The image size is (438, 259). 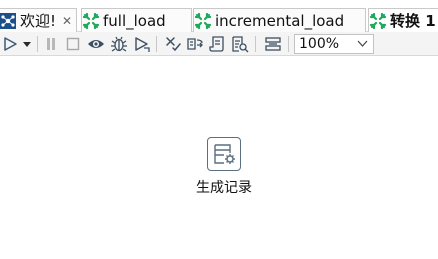 What do you see at coordinates (240, 44) in the screenshot?
I see `explore-database-icon` at bounding box center [240, 44].